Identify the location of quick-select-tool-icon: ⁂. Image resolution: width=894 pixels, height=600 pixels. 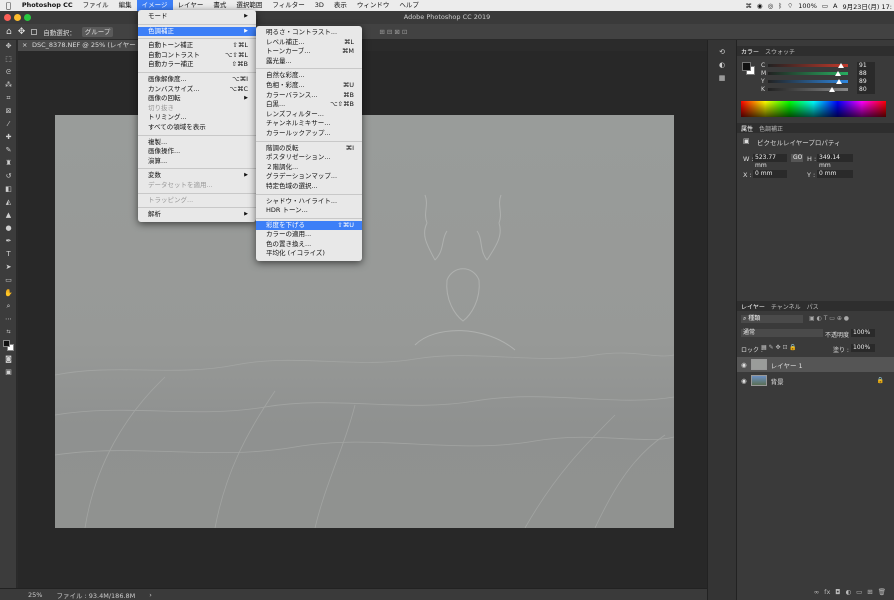
(8, 85).